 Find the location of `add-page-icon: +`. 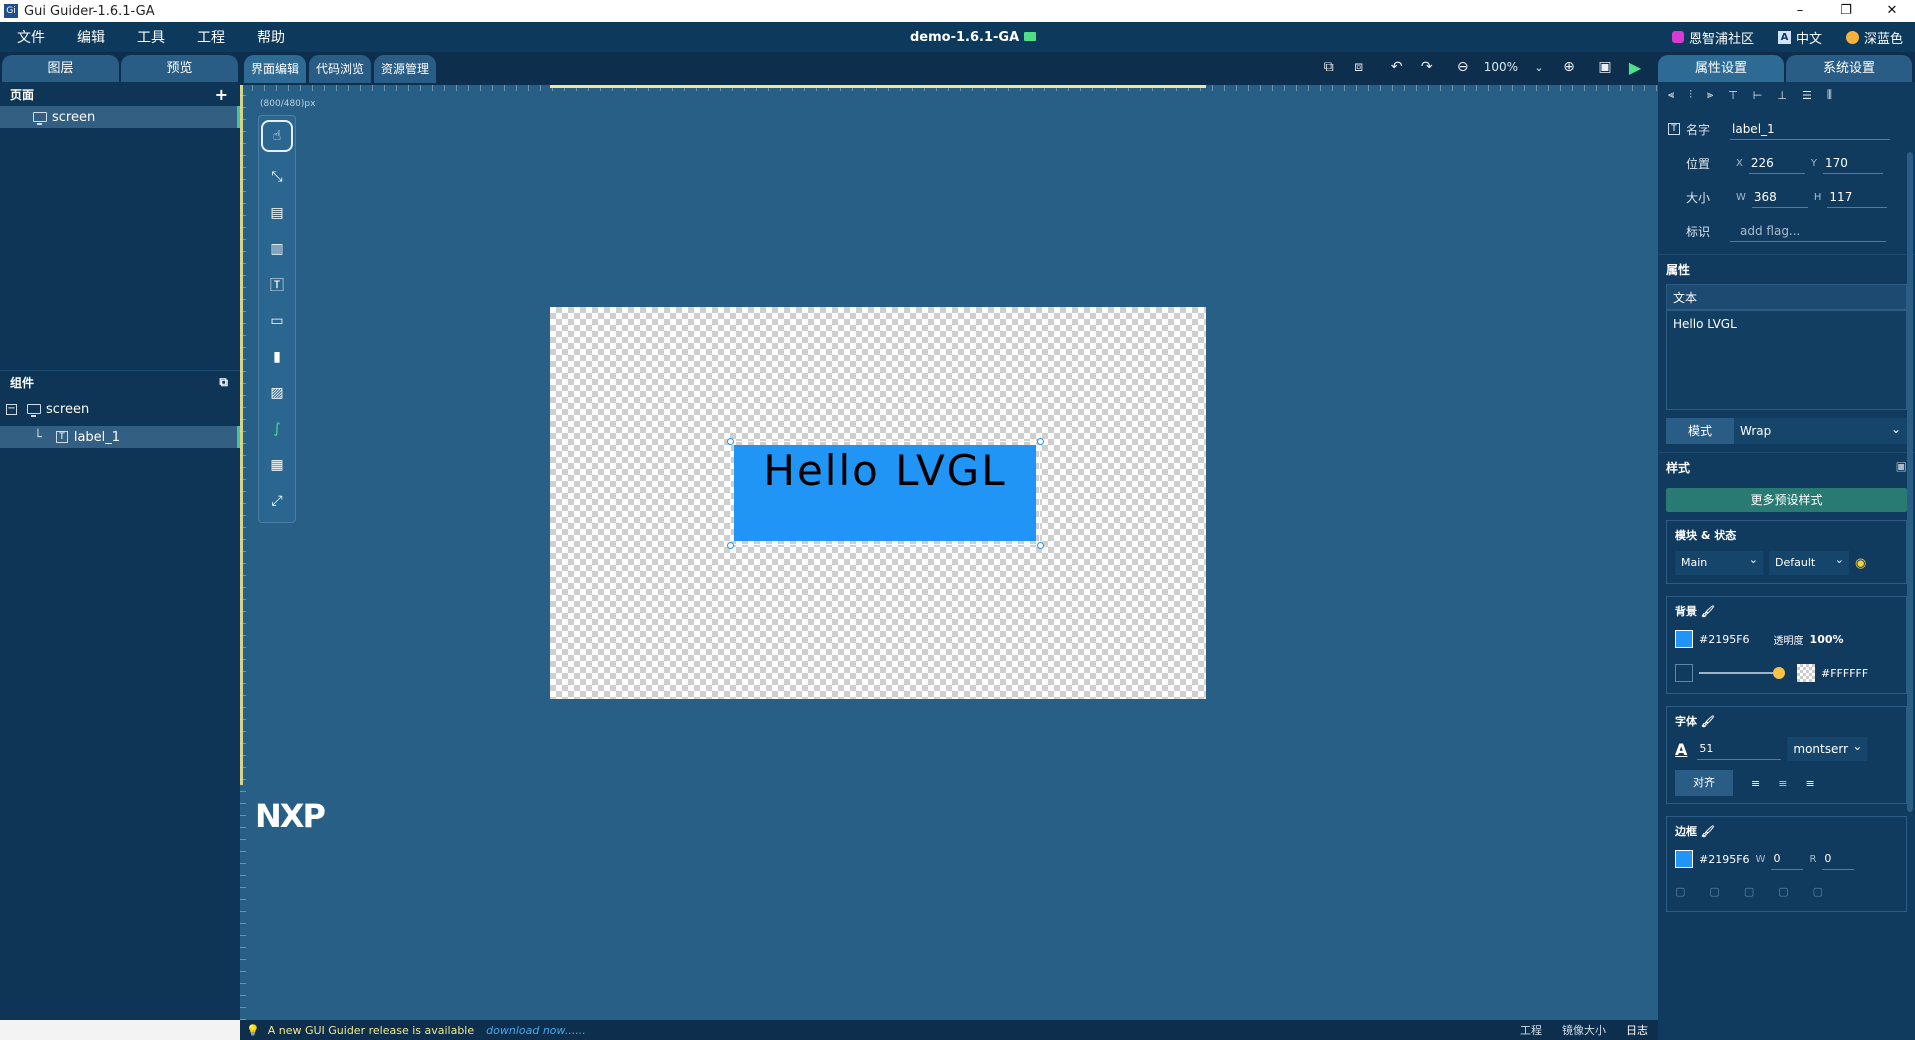

add-page-icon: + is located at coordinates (221, 94).